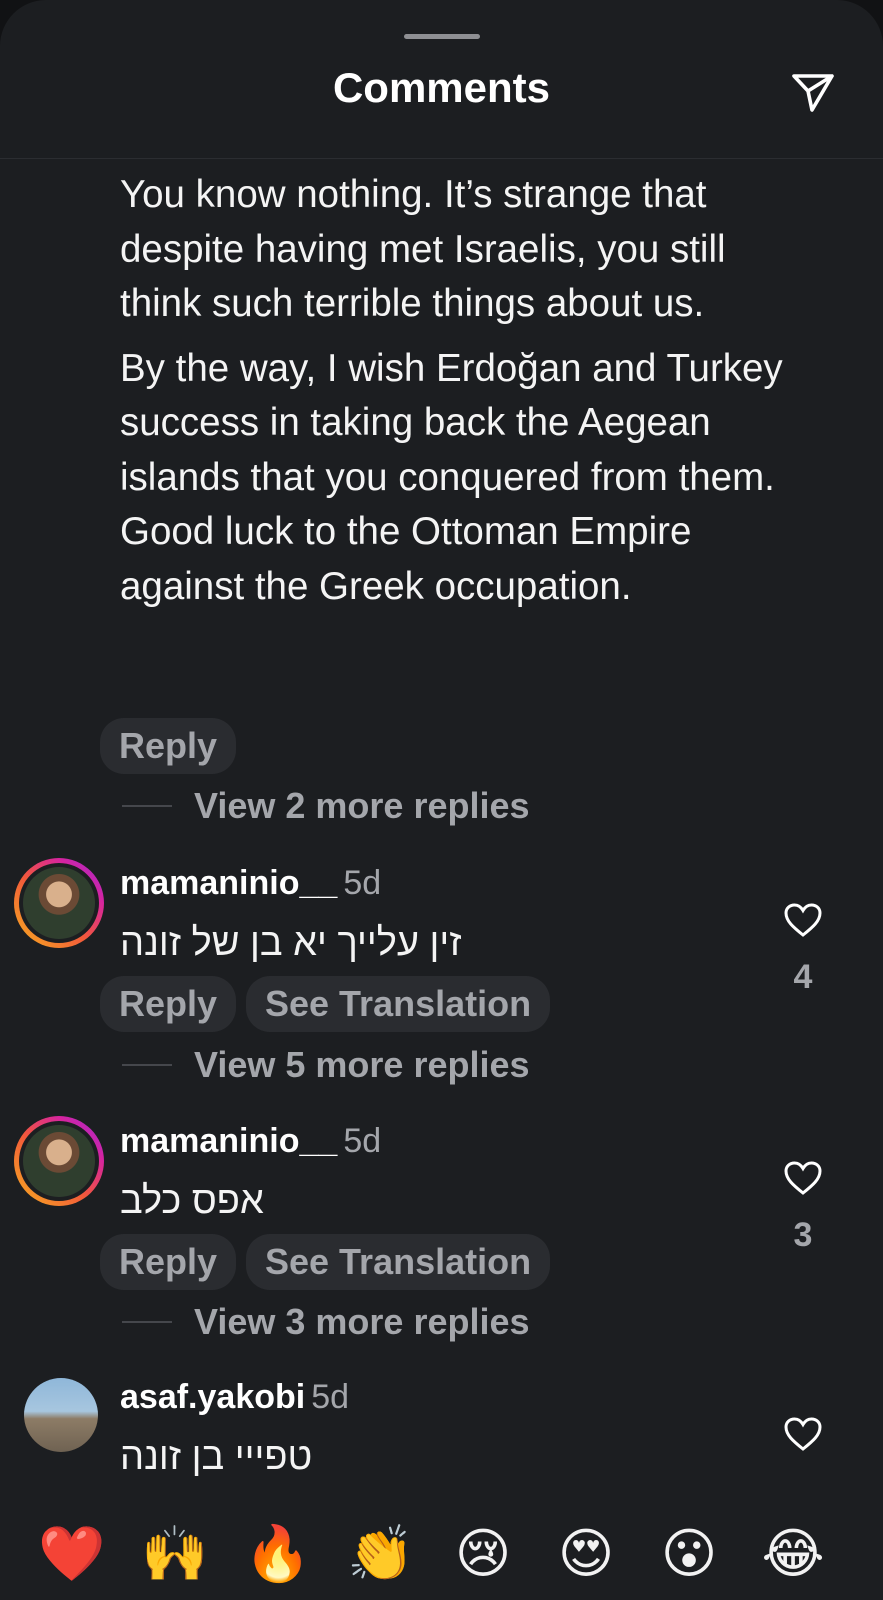 This screenshot has width=883, height=1600. What do you see at coordinates (793, 1554) in the screenshot?
I see `laughing-tears-emoji-button: 😂` at bounding box center [793, 1554].